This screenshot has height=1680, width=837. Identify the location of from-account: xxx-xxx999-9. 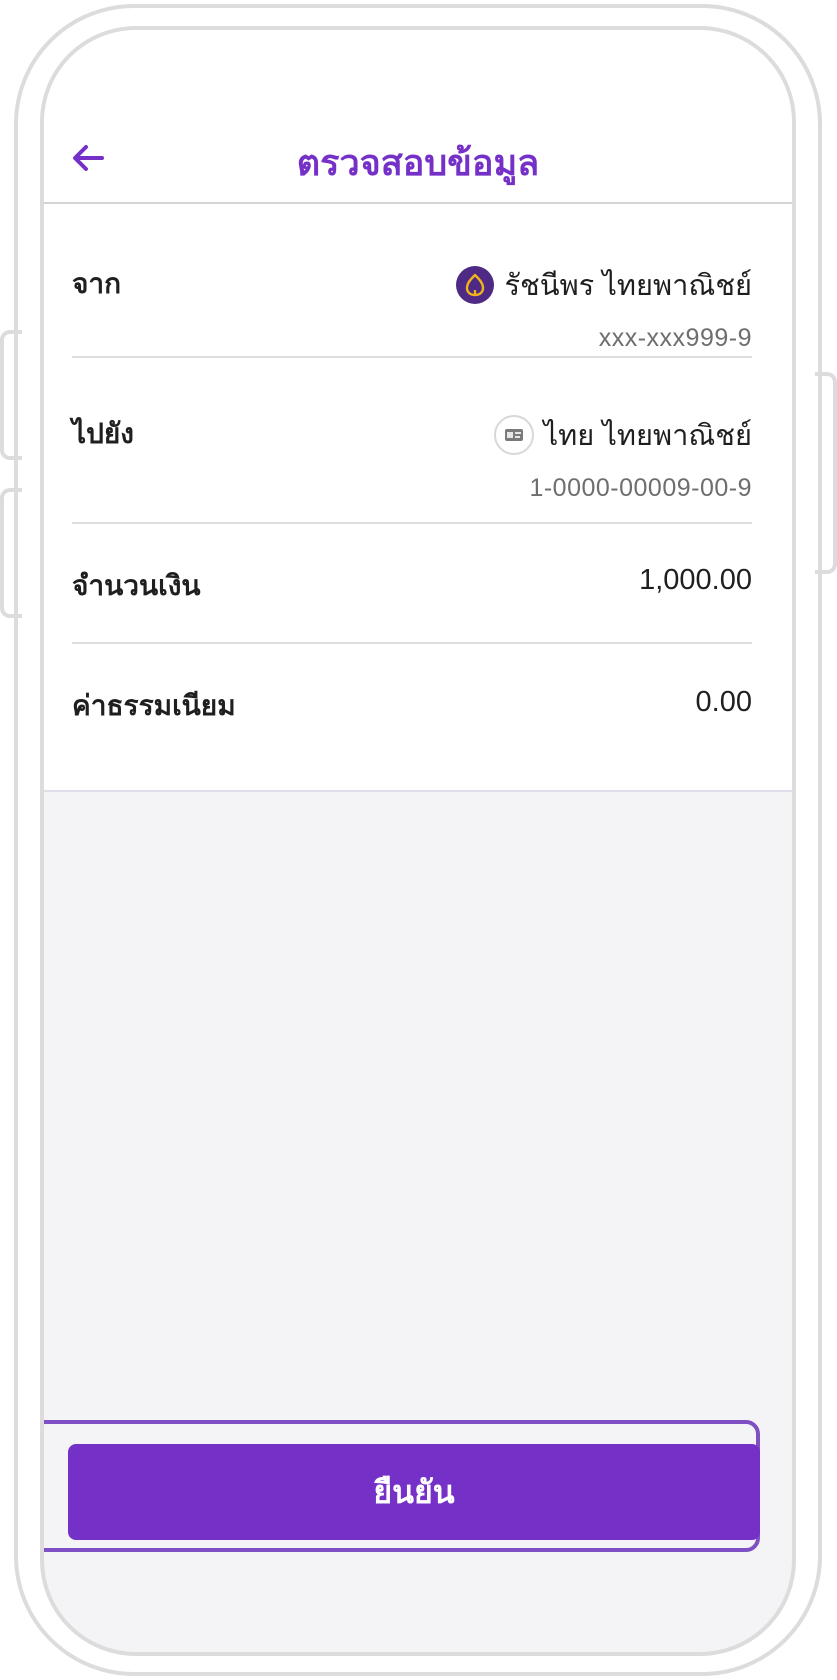
(675, 338).